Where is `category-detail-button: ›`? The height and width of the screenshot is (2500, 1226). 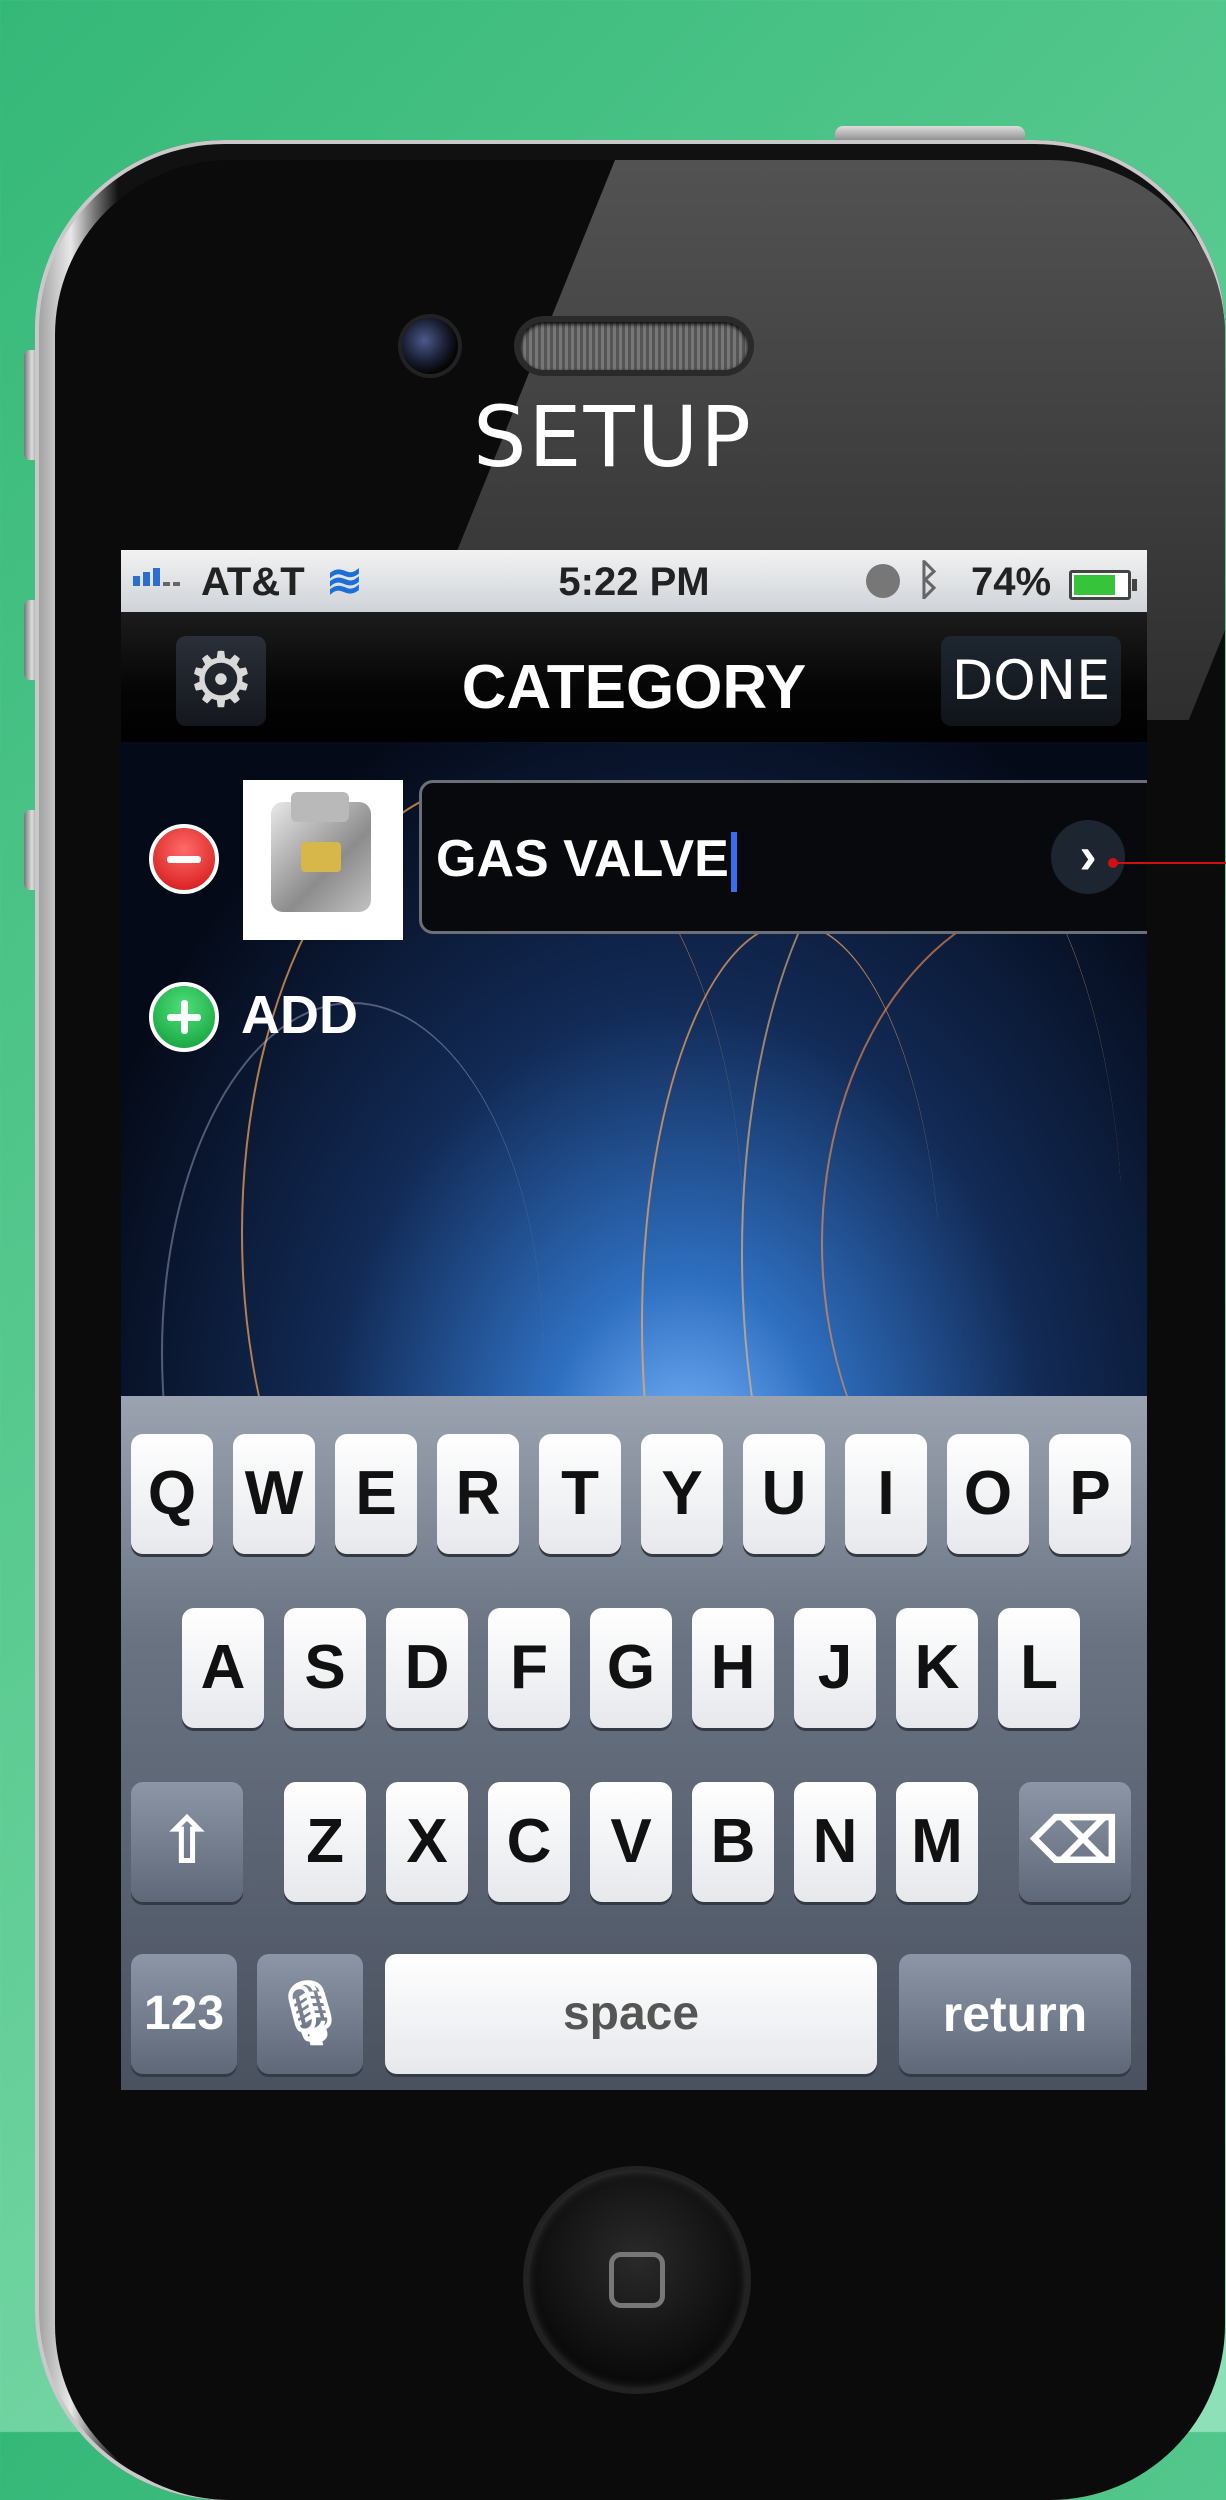
category-detail-button: › is located at coordinates (1088, 857).